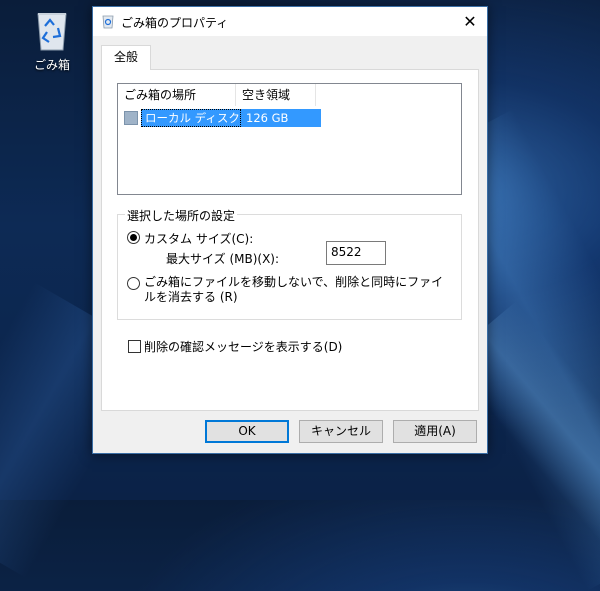 The image size is (600, 591). I want to click on close-icon: ✕, so click(470, 21).